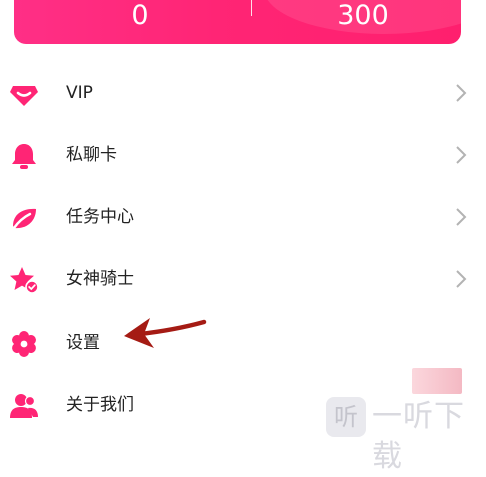  Describe the element at coordinates (418, 436) in the screenshot. I see `watermark-text: 一听下载` at that location.